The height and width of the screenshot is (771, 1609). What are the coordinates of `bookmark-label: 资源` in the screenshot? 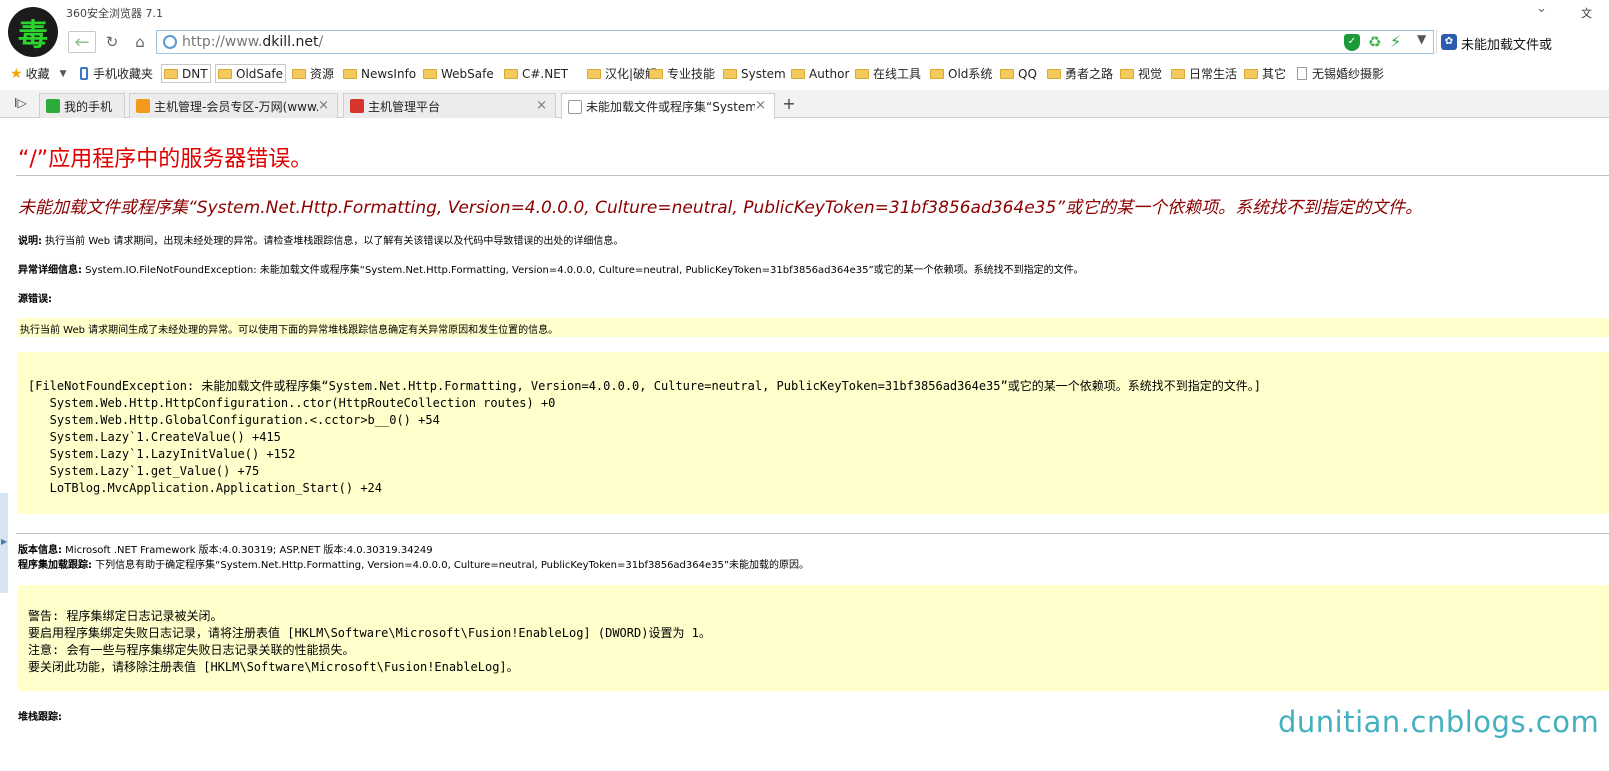 It's located at (322, 74).